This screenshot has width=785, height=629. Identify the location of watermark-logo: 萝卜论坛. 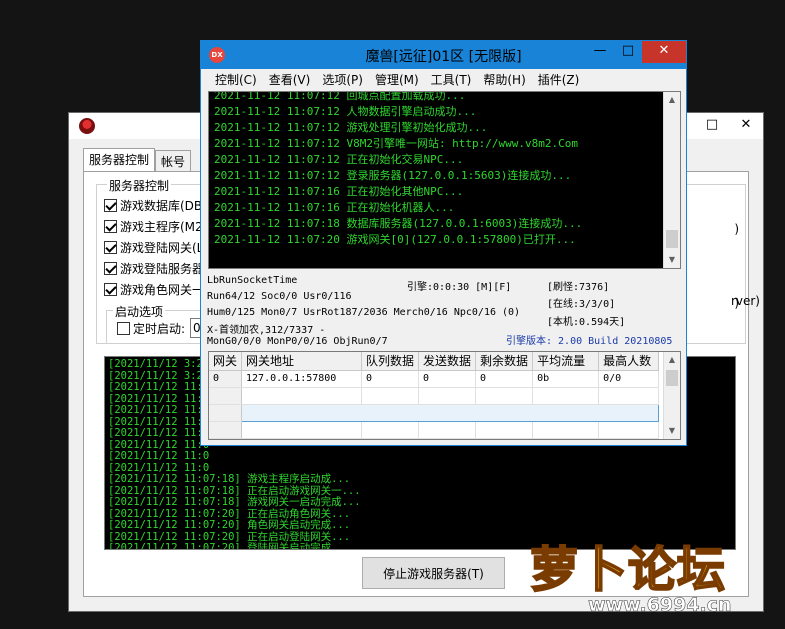
(628, 570).